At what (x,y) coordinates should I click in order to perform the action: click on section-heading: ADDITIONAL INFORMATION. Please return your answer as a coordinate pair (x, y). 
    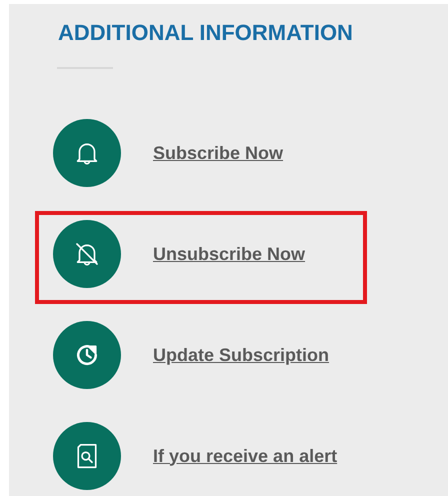
    Looking at the image, I should click on (205, 33).